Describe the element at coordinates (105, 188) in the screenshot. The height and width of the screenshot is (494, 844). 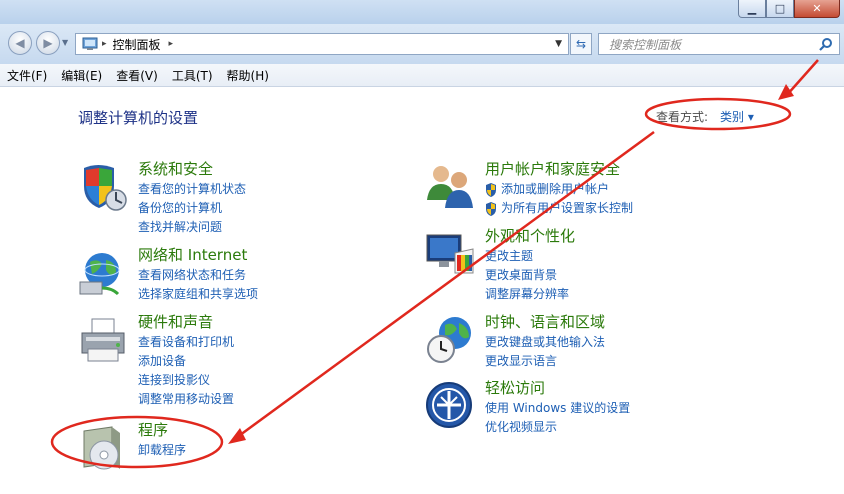
I see `shield-icon` at that location.